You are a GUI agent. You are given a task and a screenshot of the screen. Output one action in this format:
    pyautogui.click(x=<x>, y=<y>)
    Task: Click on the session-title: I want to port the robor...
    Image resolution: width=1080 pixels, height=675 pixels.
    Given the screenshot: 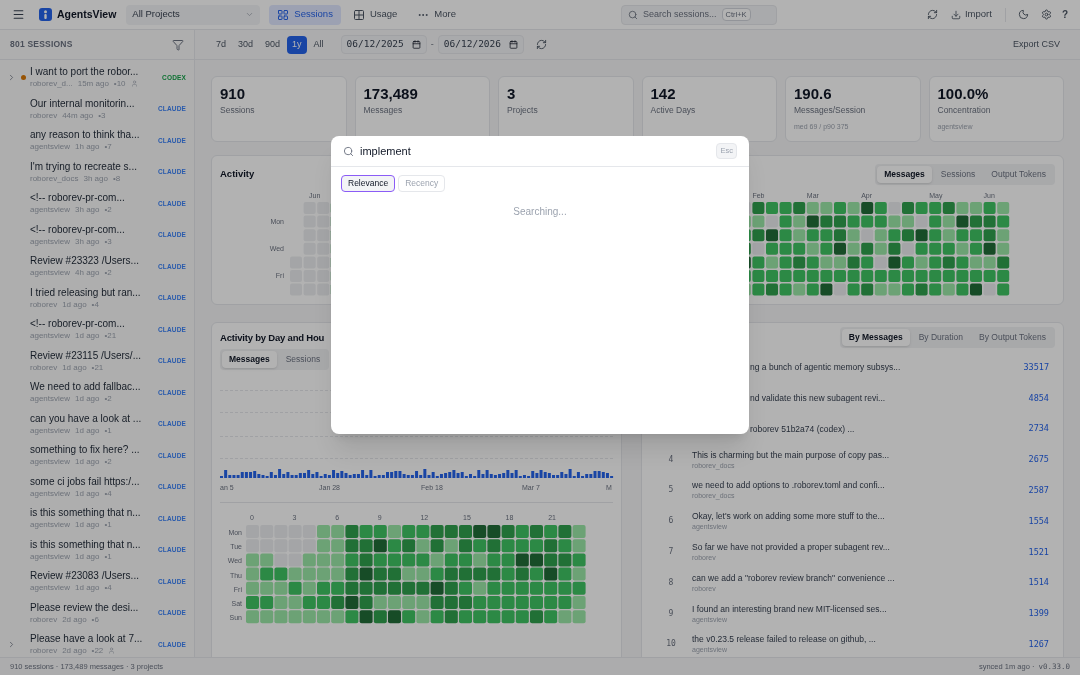 What is the action you would take?
    pyautogui.click(x=85, y=72)
    